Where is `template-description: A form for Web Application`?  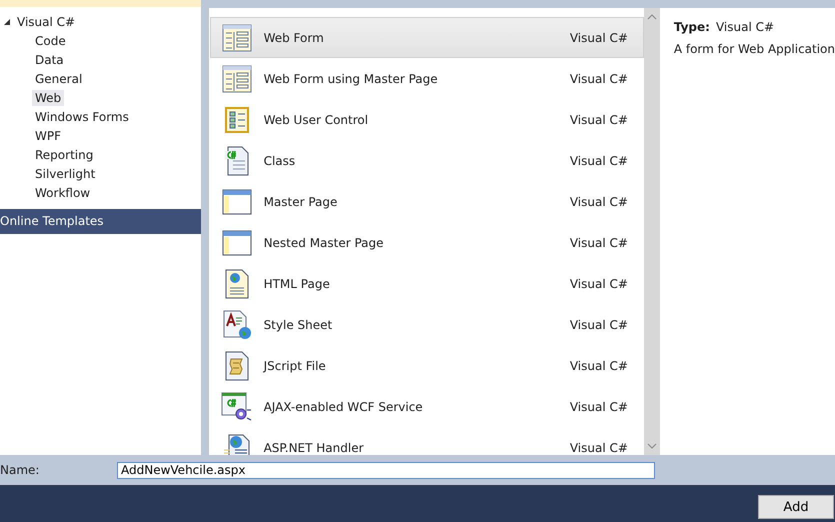
template-description: A form for Web Application is located at coordinates (754, 49).